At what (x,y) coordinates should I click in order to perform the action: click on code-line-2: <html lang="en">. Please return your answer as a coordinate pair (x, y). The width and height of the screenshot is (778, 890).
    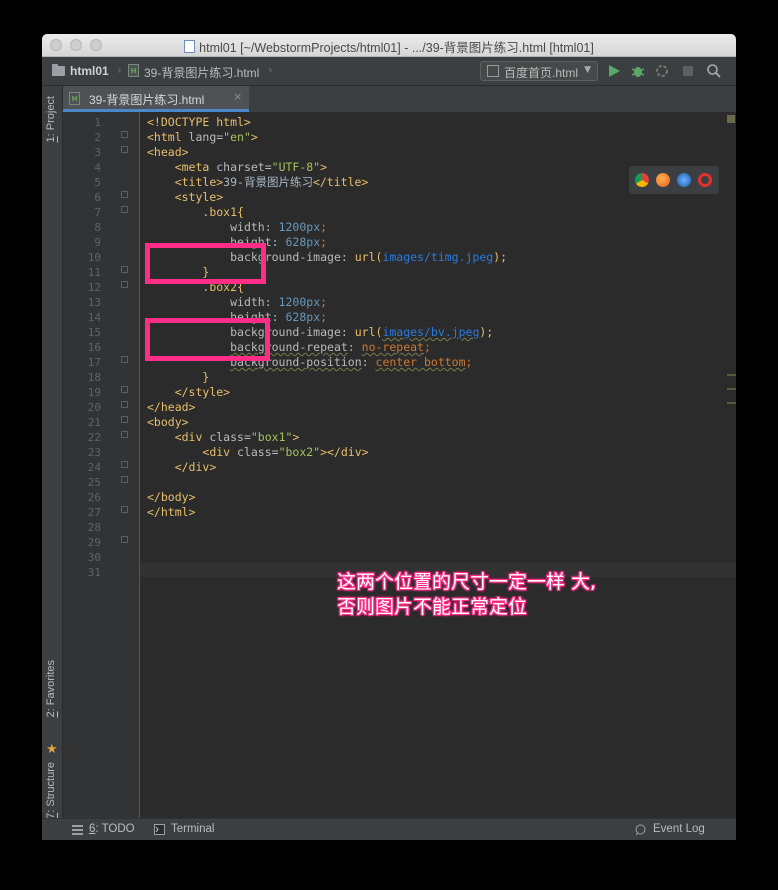
    Looking at the image, I should click on (202, 137).